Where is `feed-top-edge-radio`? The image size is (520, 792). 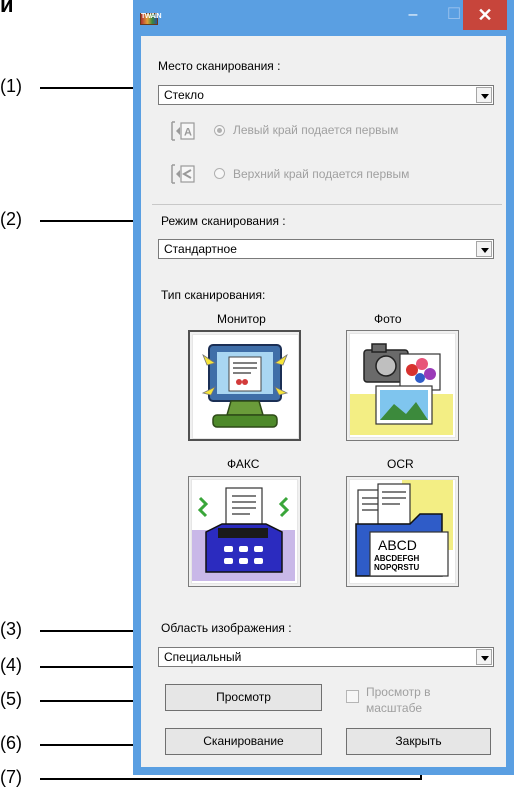 feed-top-edge-radio is located at coordinates (219, 173).